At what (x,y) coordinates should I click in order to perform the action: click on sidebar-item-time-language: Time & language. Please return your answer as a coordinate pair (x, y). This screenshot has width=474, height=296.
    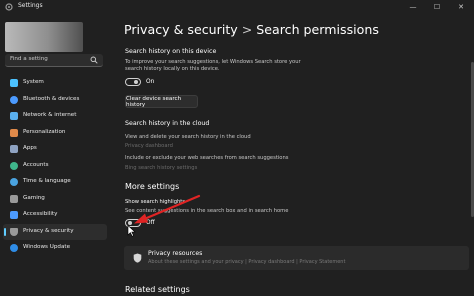
    Looking at the image, I should click on (54, 182).